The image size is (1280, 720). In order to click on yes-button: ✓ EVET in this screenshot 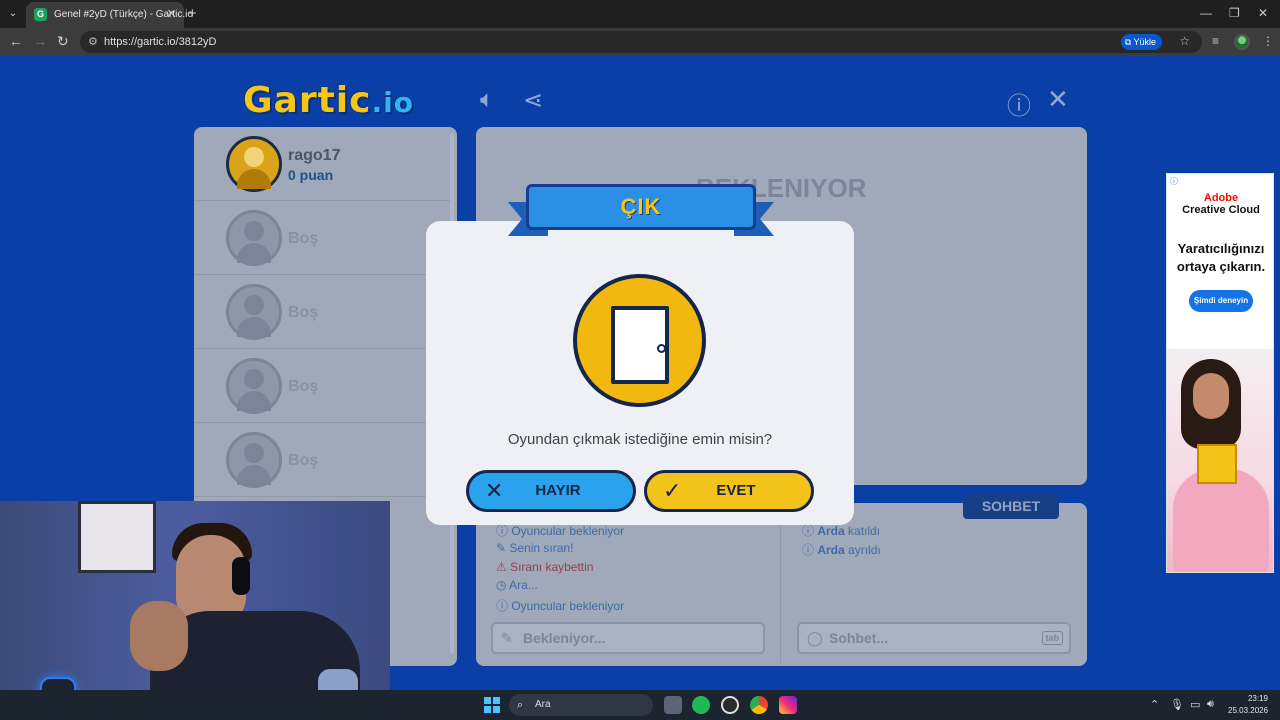, I will do `click(729, 491)`.